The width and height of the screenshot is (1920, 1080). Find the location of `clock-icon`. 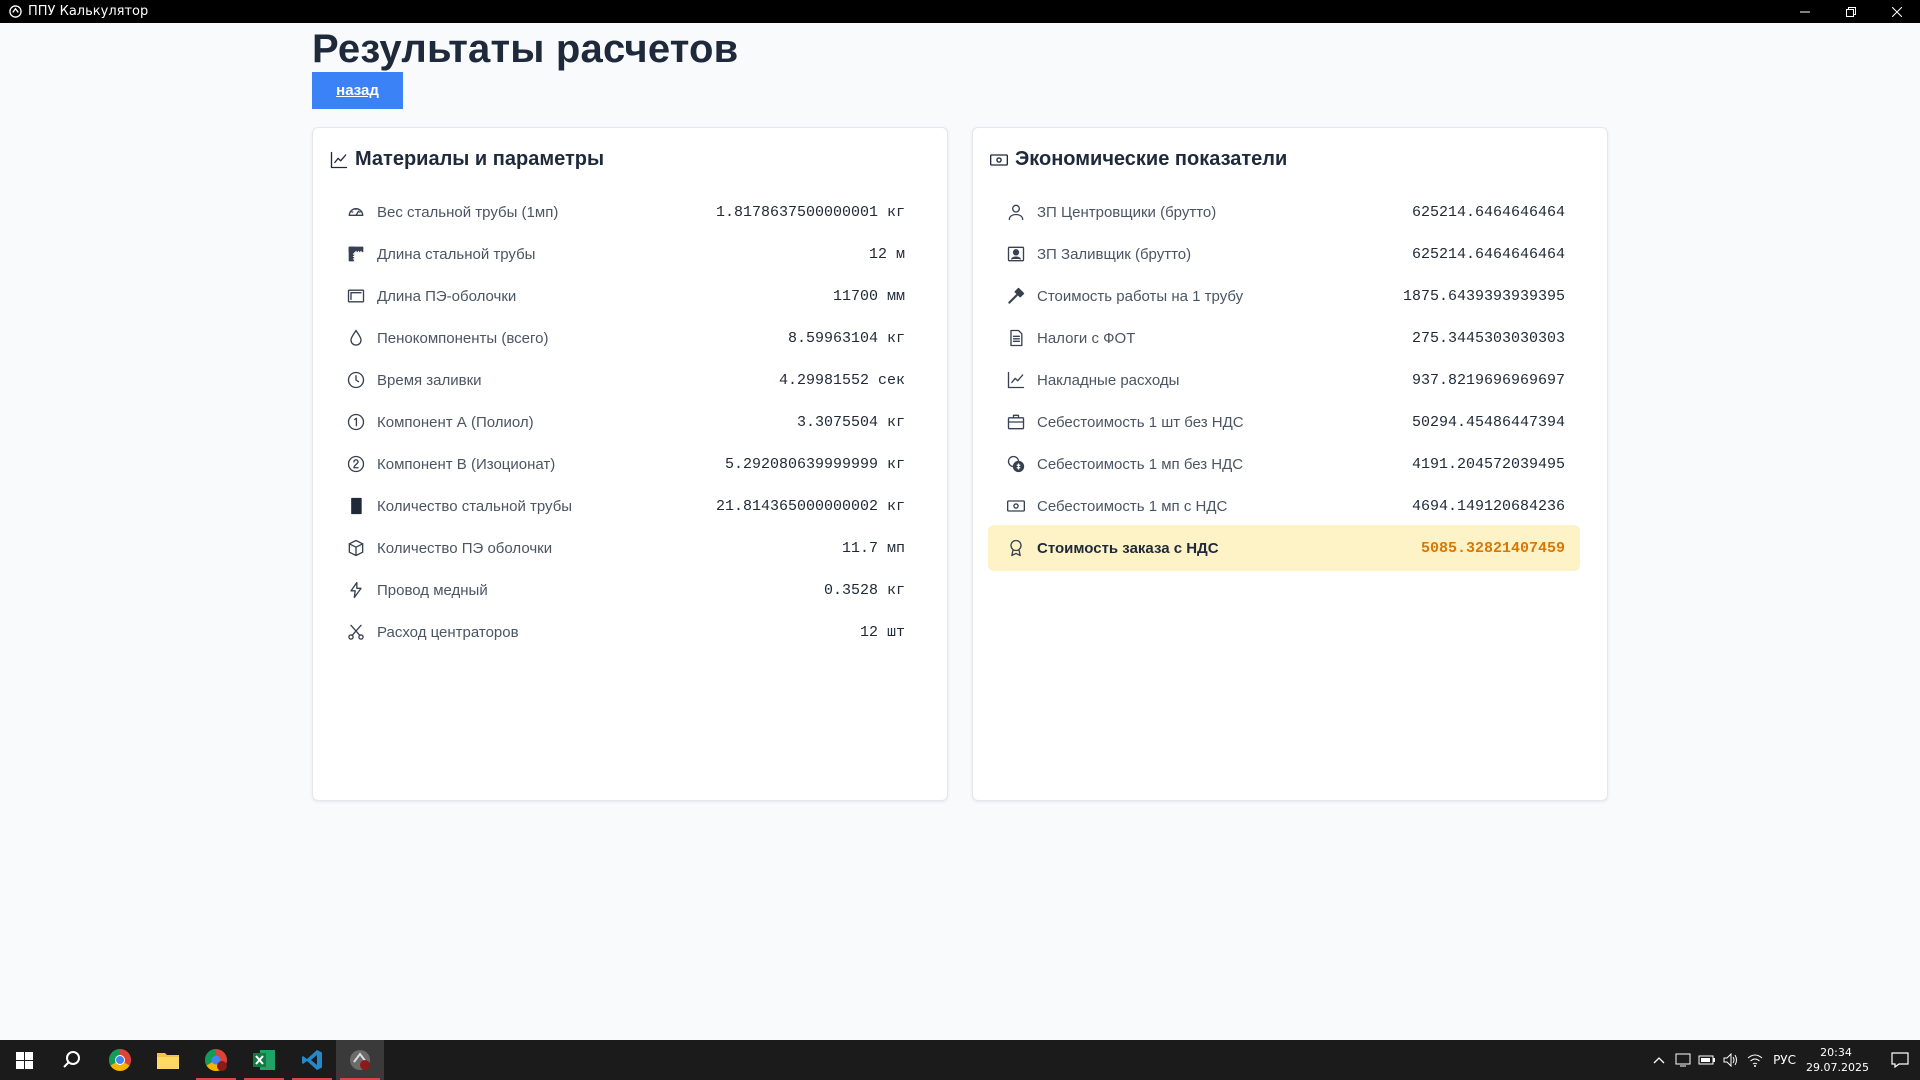

clock-icon is located at coordinates (356, 380).